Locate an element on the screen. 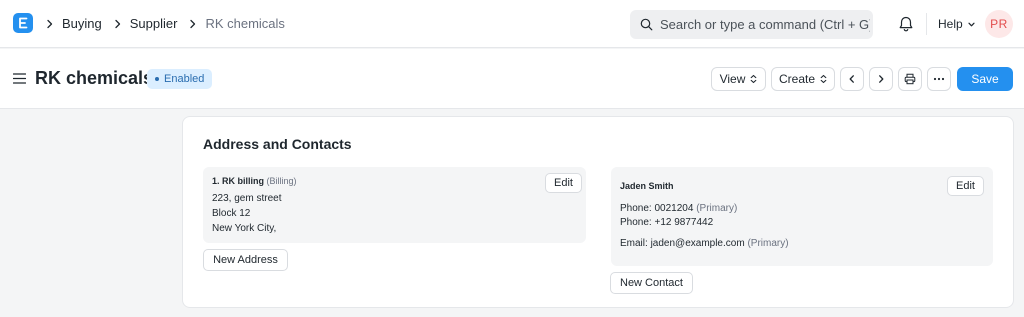  breadcrumb: Buying Supplier RK chemicals is located at coordinates (169, 23).